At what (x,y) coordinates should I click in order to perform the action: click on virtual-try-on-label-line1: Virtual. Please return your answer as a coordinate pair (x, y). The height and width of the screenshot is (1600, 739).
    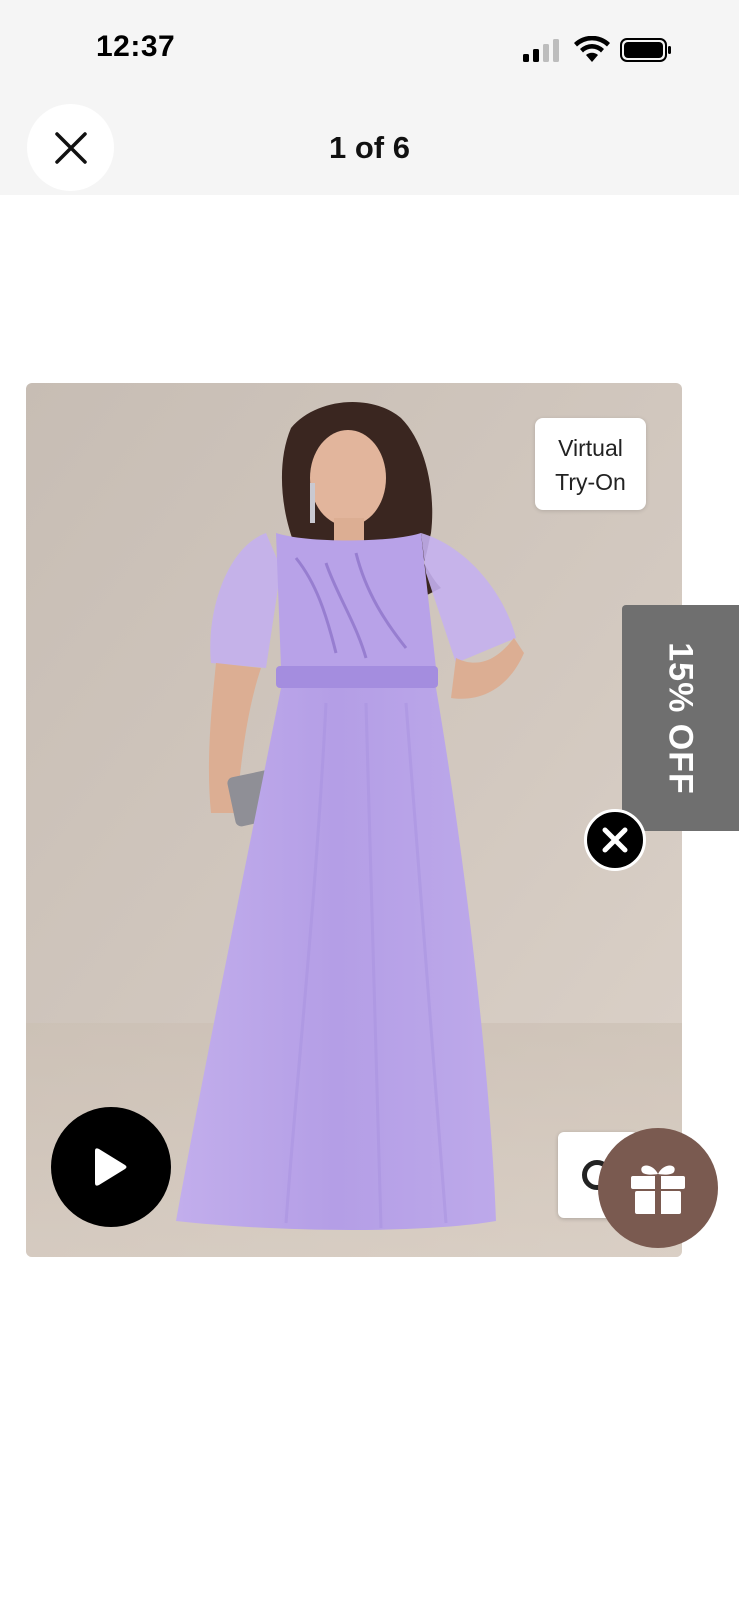
    Looking at the image, I should click on (590, 448).